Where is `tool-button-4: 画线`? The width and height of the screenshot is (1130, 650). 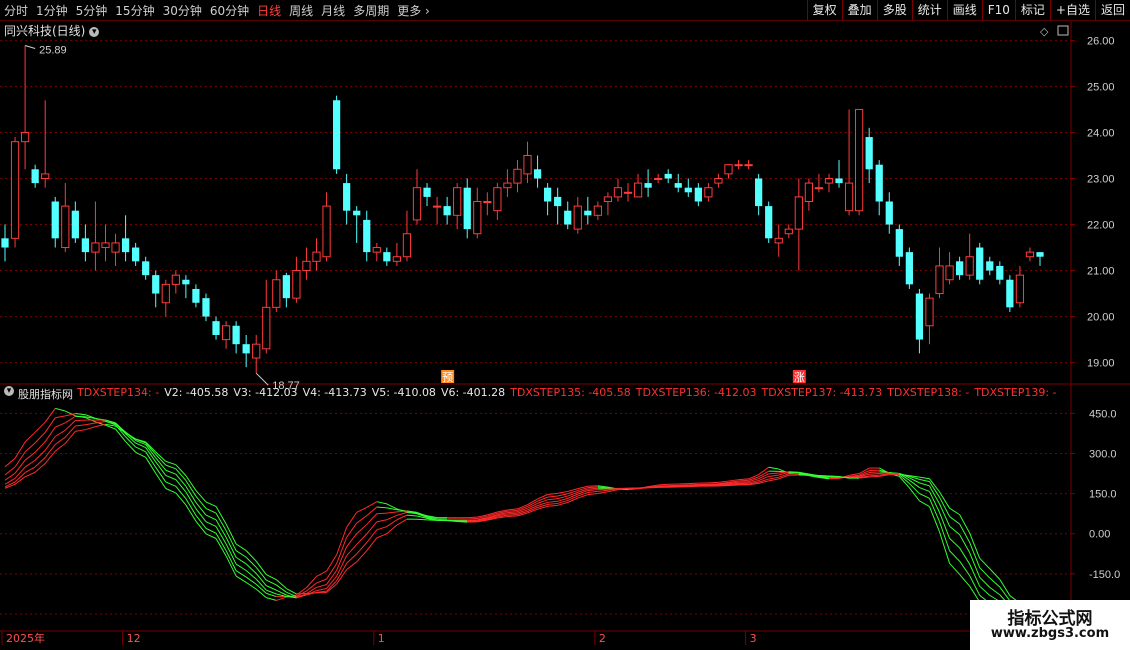 tool-button-4: 画线 is located at coordinates (964, 10).